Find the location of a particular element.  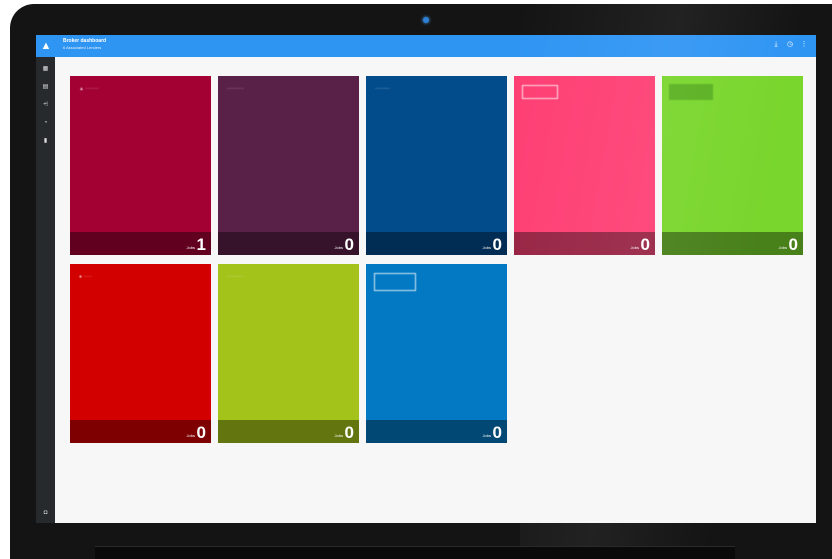

sidebar: ▦ ▤ ⩤ ◔ ▮ ◘ is located at coordinates (45, 290).